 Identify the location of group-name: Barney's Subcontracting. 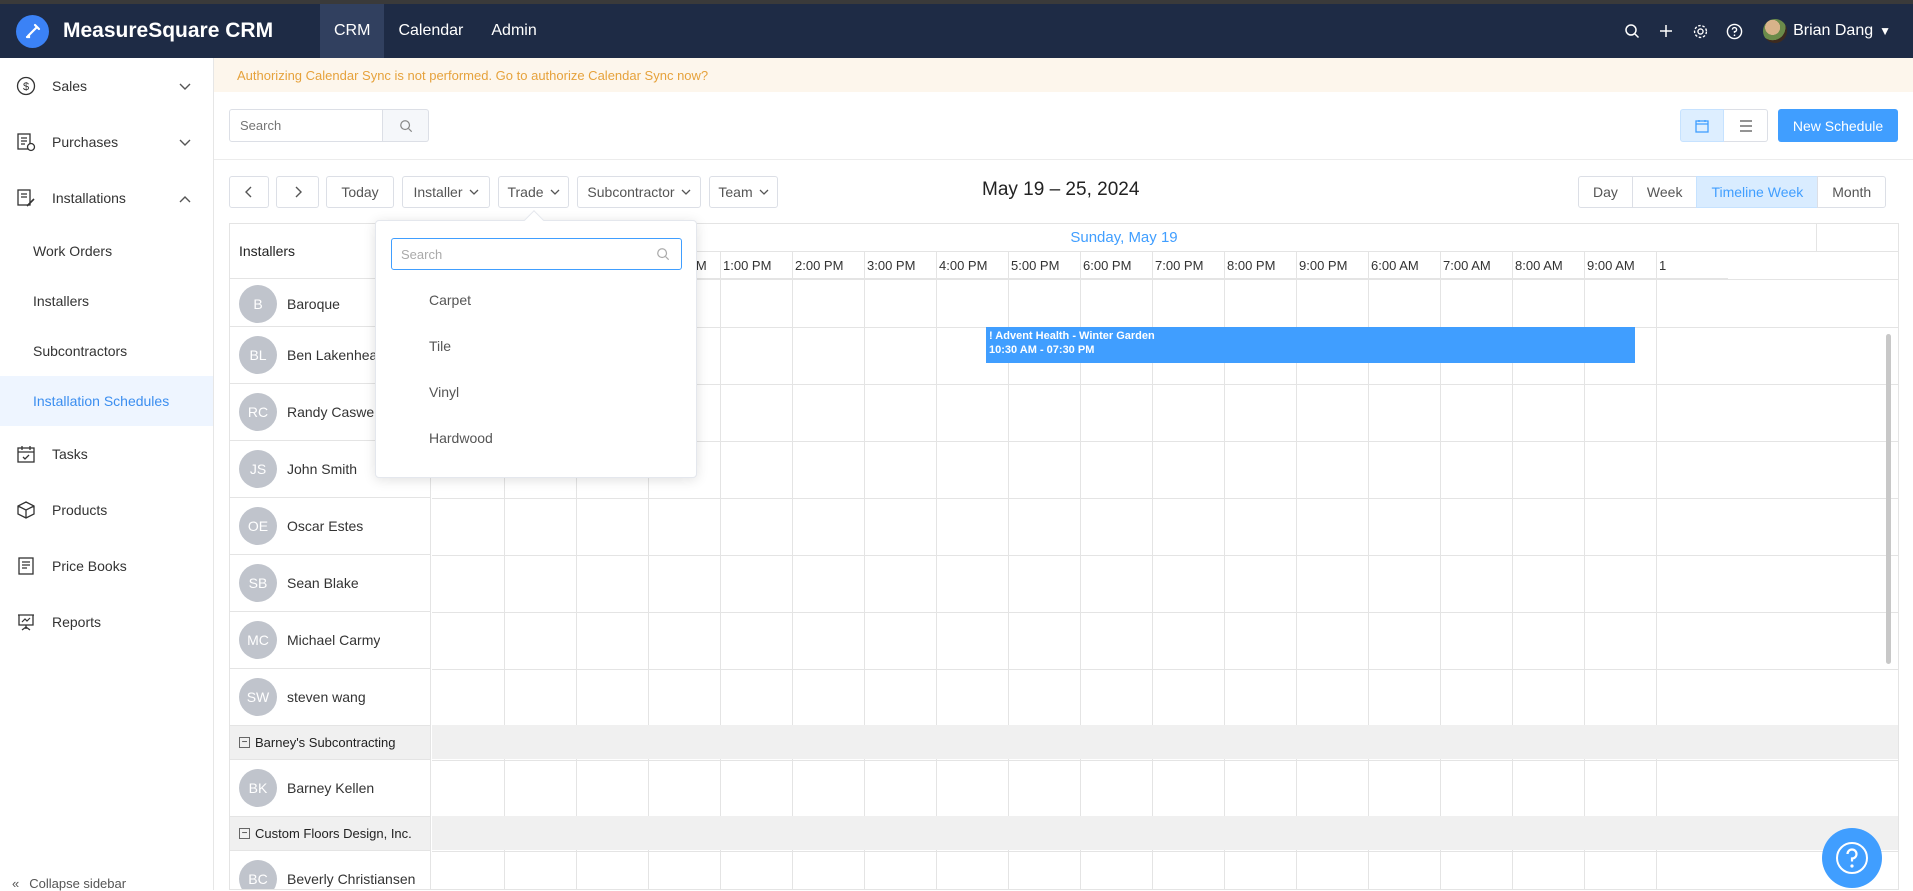
(325, 742).